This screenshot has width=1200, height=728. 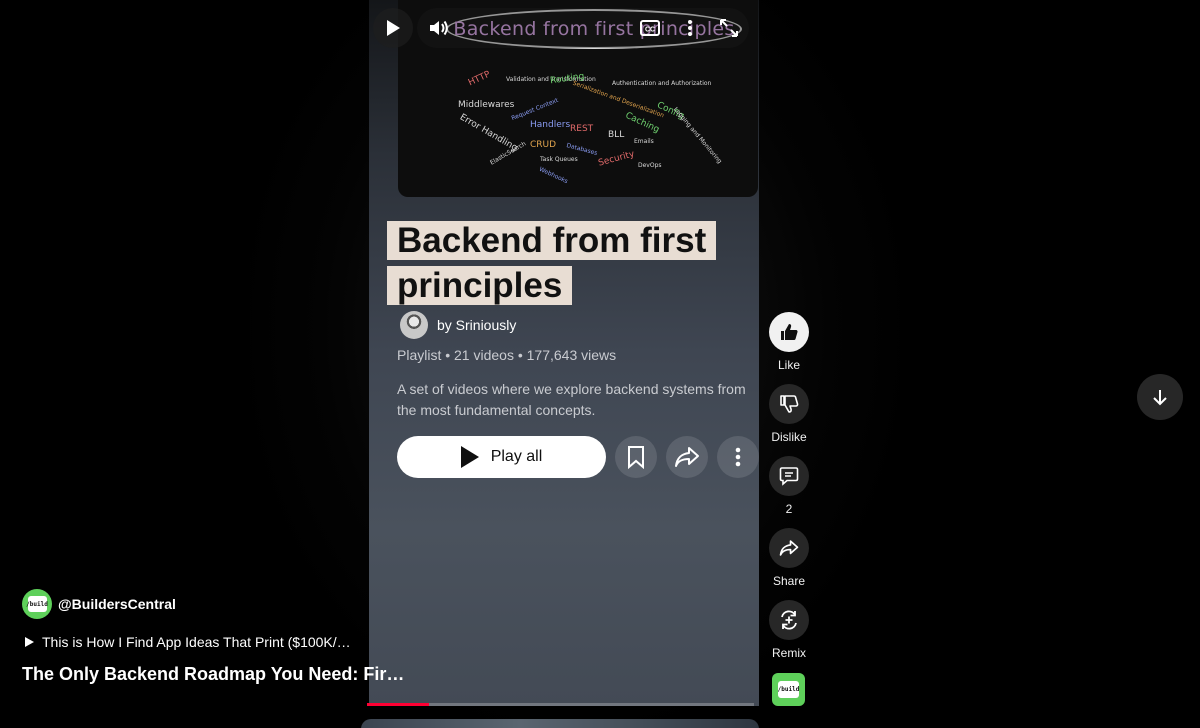 What do you see at coordinates (552, 263) in the screenshot?
I see `playlist-title: Backend from first principles` at bounding box center [552, 263].